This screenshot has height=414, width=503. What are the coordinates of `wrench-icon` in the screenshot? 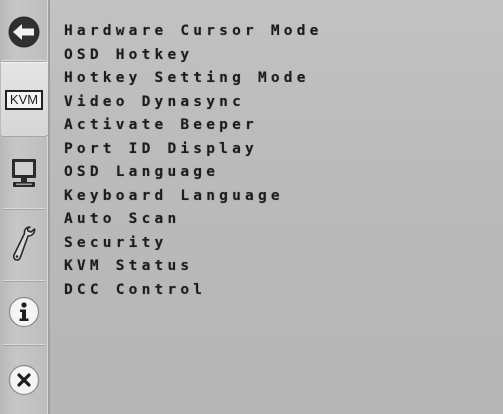 It's located at (24, 243).